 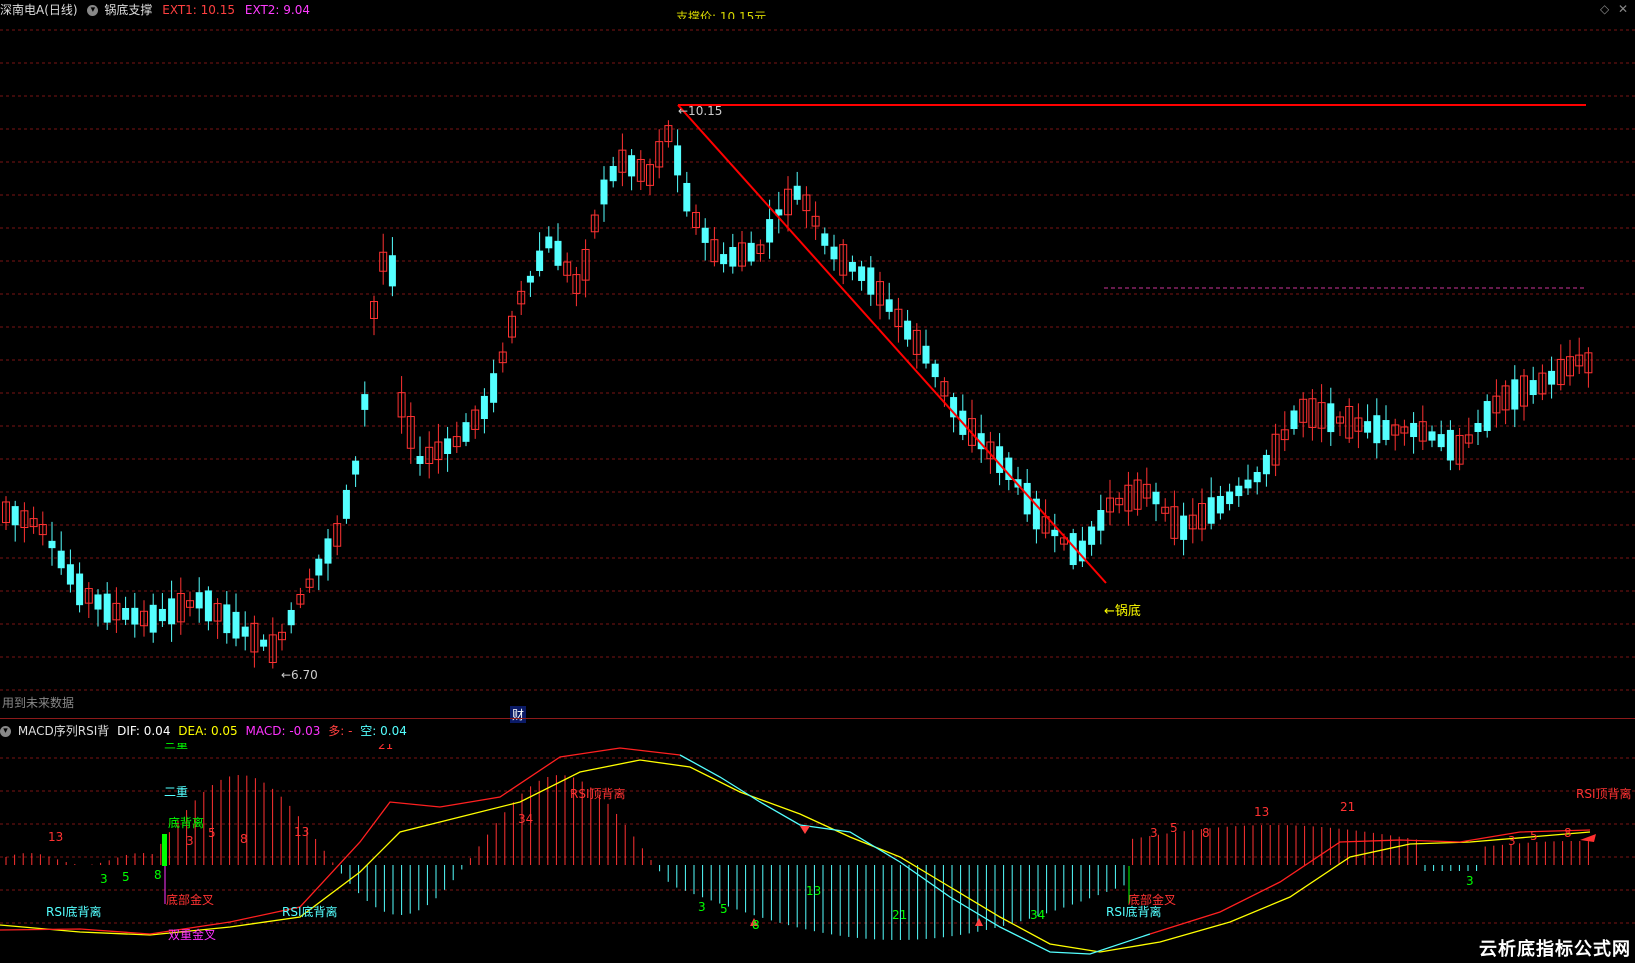 What do you see at coordinates (598, 794) in the screenshot?
I see `rsi-top-label-1: RSI顶背离` at bounding box center [598, 794].